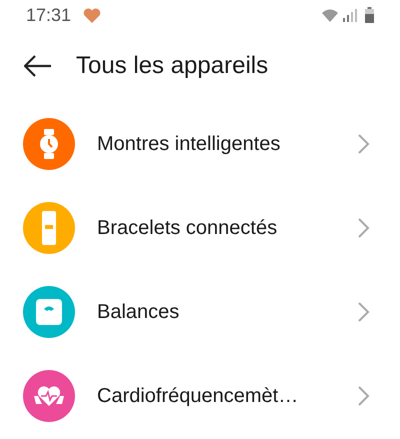 The image size is (400, 439). I want to click on wifi-icon, so click(330, 15).